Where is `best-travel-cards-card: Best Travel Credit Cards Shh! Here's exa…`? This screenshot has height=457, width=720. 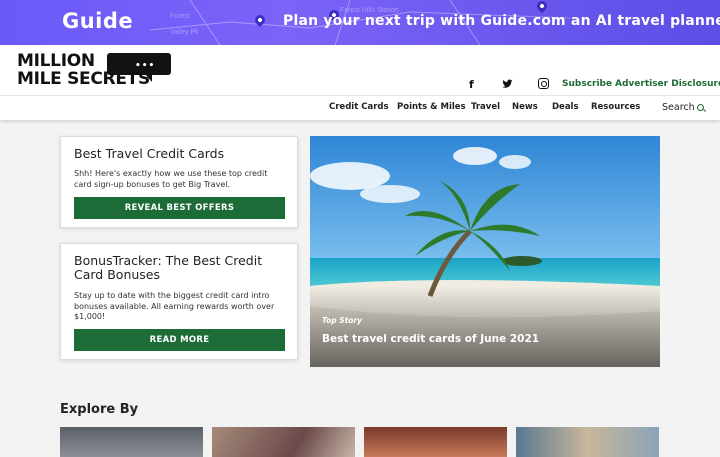
best-travel-cards-card: Best Travel Credit Cards Shh! Here's exa… is located at coordinates (179, 182).